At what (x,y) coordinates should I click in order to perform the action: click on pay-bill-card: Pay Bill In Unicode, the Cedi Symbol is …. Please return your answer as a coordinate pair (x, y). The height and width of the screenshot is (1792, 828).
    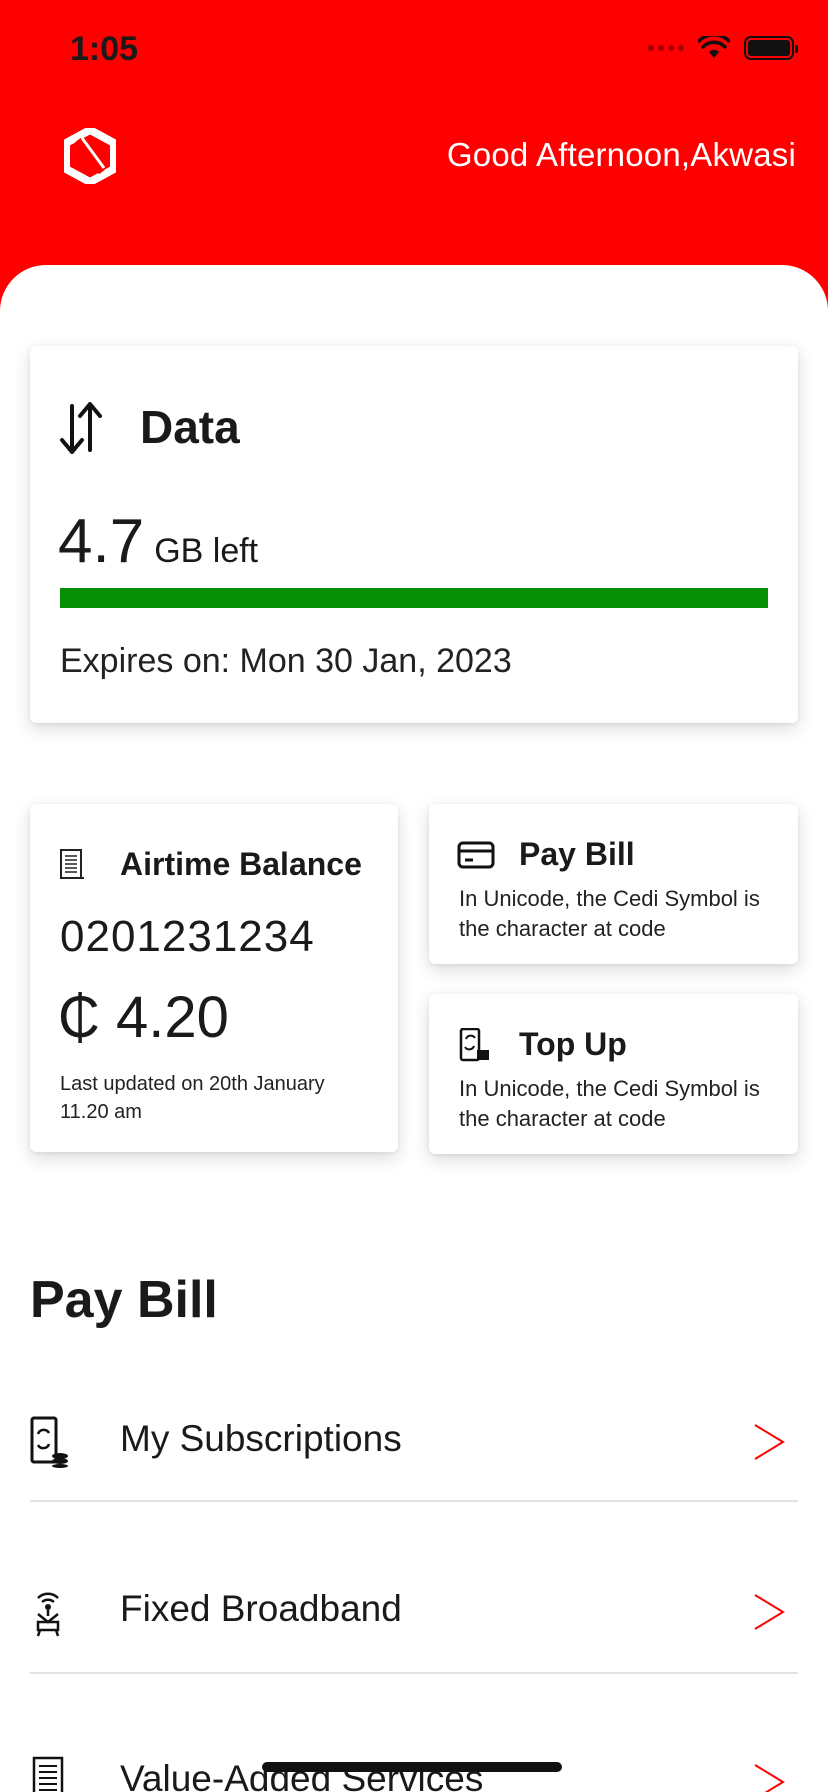
    Looking at the image, I should click on (613, 884).